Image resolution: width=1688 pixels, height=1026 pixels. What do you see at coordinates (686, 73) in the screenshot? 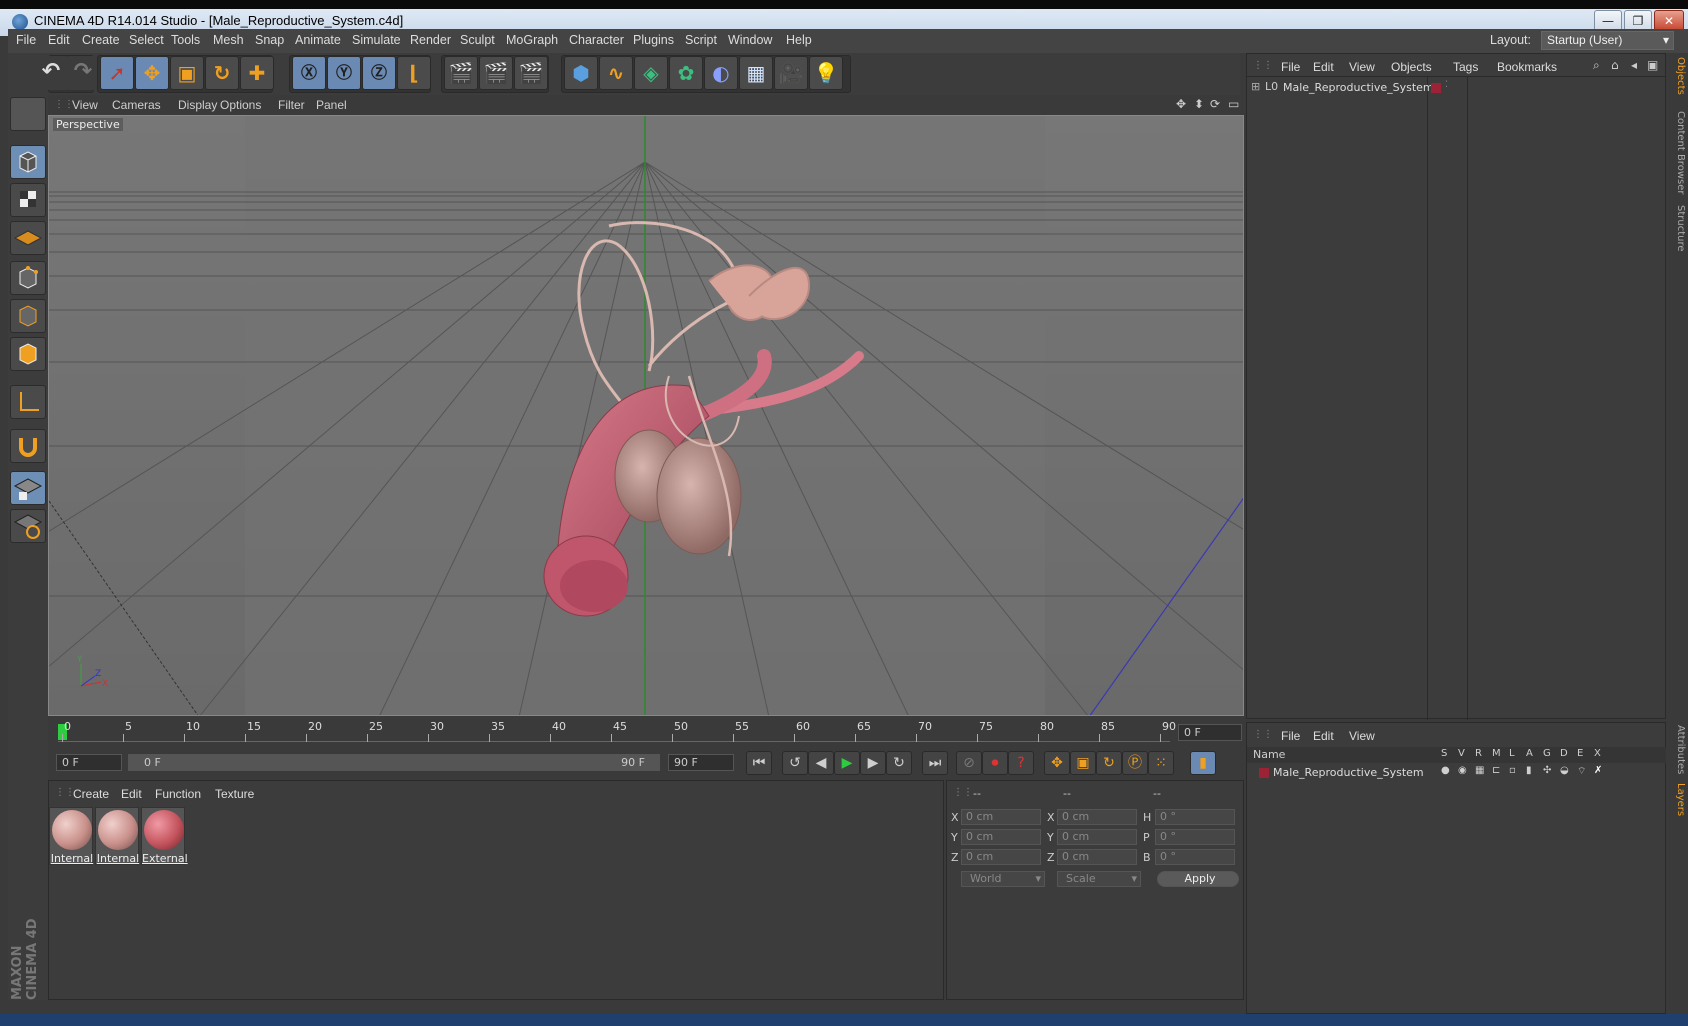
I see `add-array-button: ✿` at bounding box center [686, 73].